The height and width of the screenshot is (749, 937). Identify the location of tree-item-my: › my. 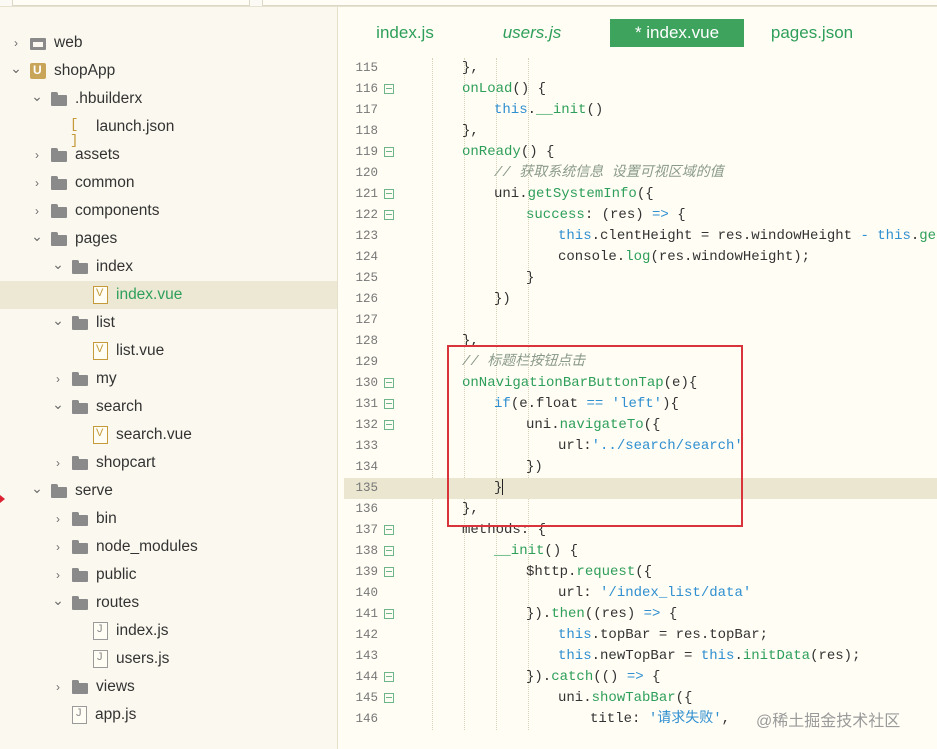
(168, 379).